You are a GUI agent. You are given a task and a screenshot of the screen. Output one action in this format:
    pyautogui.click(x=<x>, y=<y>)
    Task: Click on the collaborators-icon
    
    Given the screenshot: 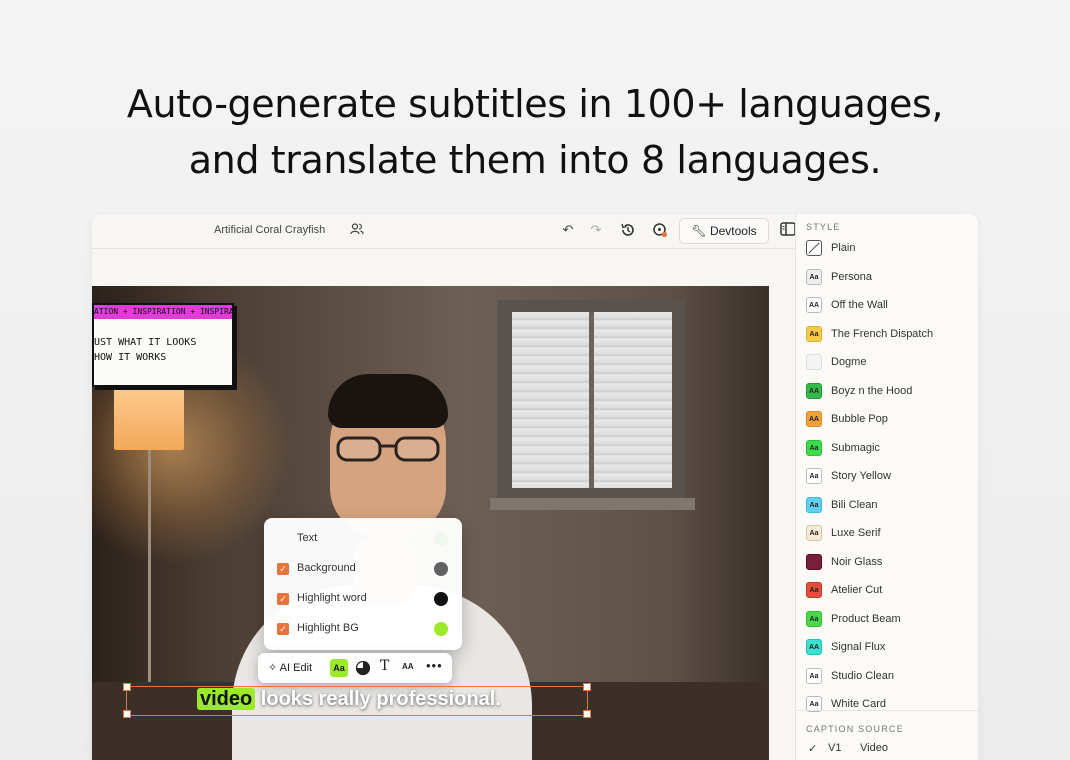 What is the action you would take?
    pyautogui.click(x=357, y=229)
    